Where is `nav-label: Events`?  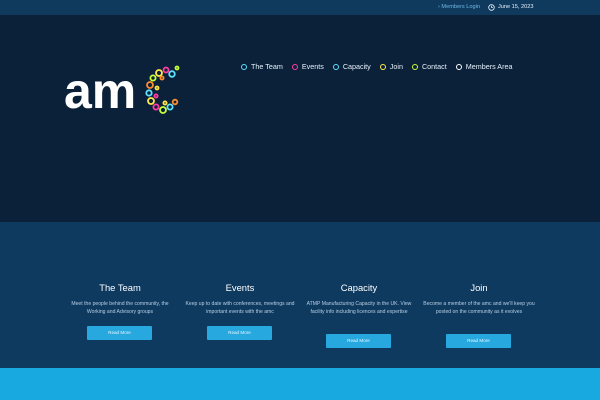 nav-label: Events is located at coordinates (312, 66).